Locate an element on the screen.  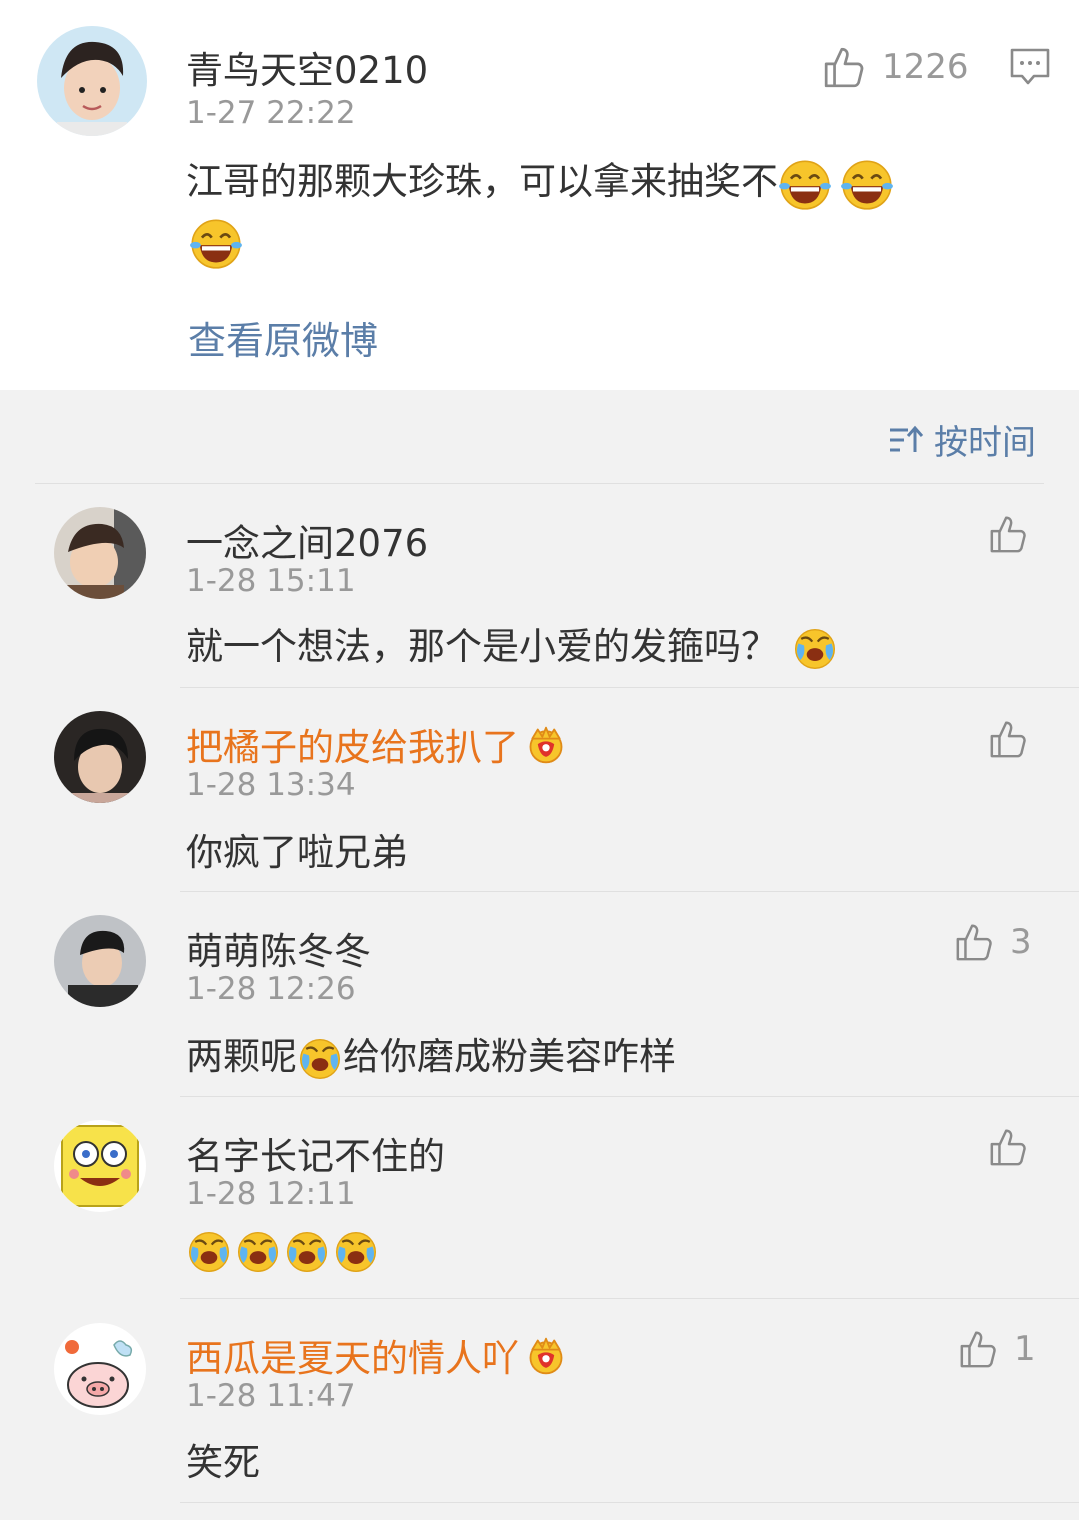
post-like-button: 1226 is located at coordinates (895, 67).